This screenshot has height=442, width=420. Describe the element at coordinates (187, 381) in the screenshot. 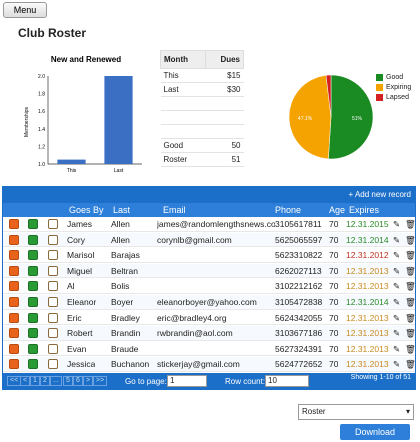

I see `goto-page-select: 1` at that location.